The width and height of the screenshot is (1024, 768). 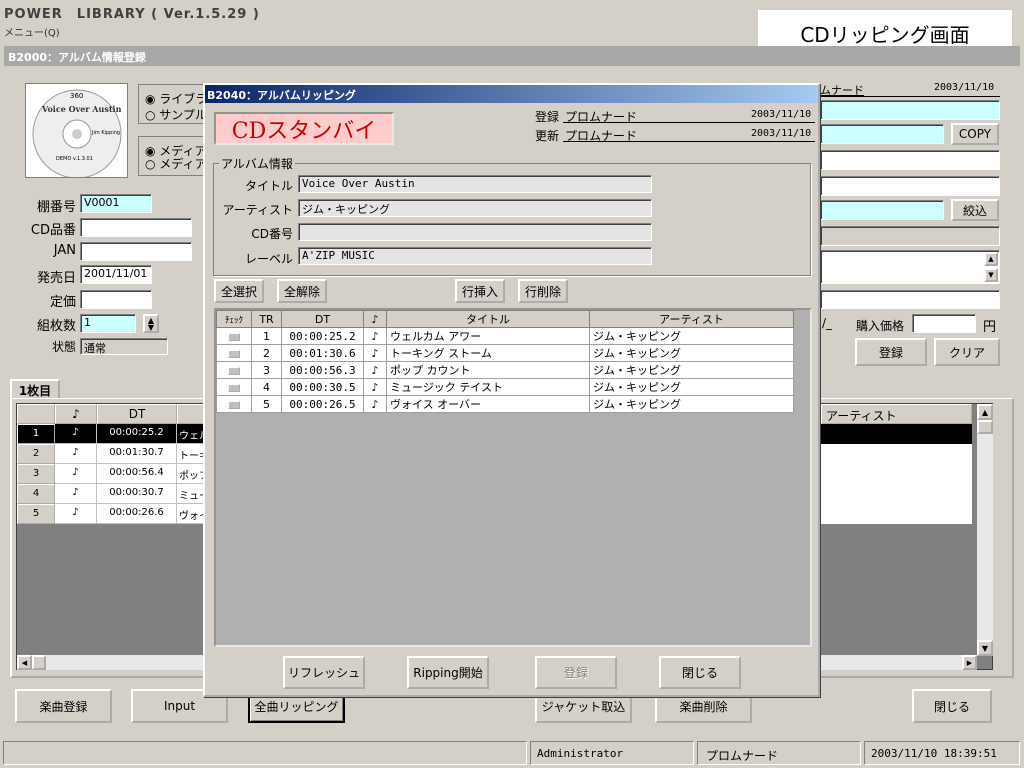 What do you see at coordinates (108, 323) in the screenshot?
I see `discs-field: 1` at bounding box center [108, 323].